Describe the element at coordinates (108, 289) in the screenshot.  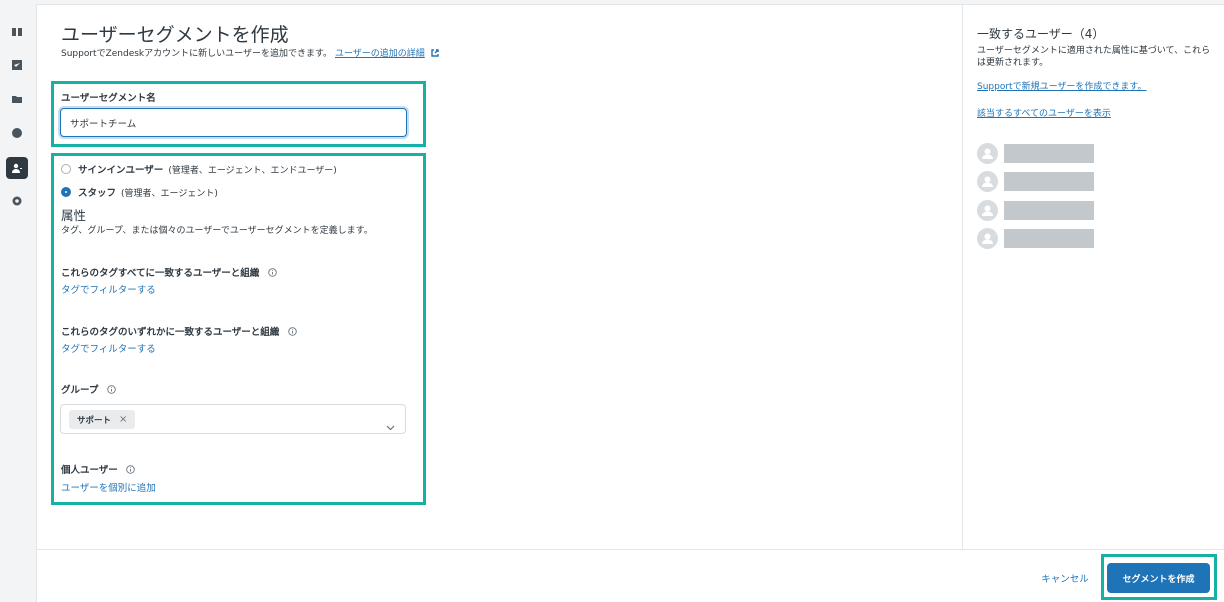
I see `all-tags-filter-link: タグでフィルターする` at that location.